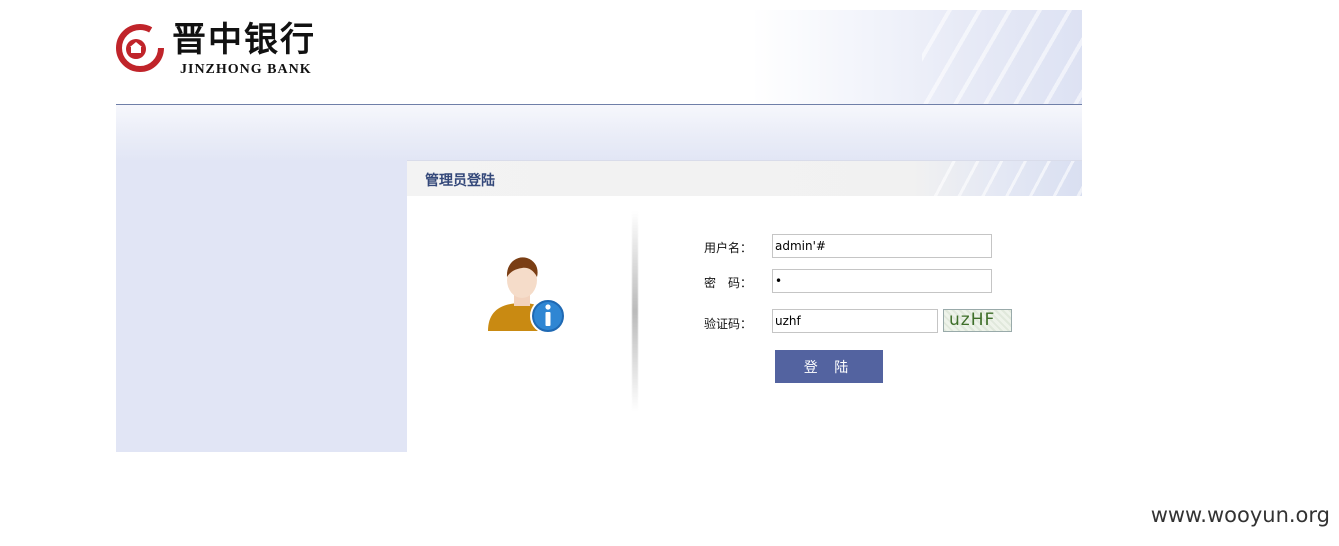 The image size is (1339, 546). Describe the element at coordinates (261, 306) in the screenshot. I see `left-panel` at that location.